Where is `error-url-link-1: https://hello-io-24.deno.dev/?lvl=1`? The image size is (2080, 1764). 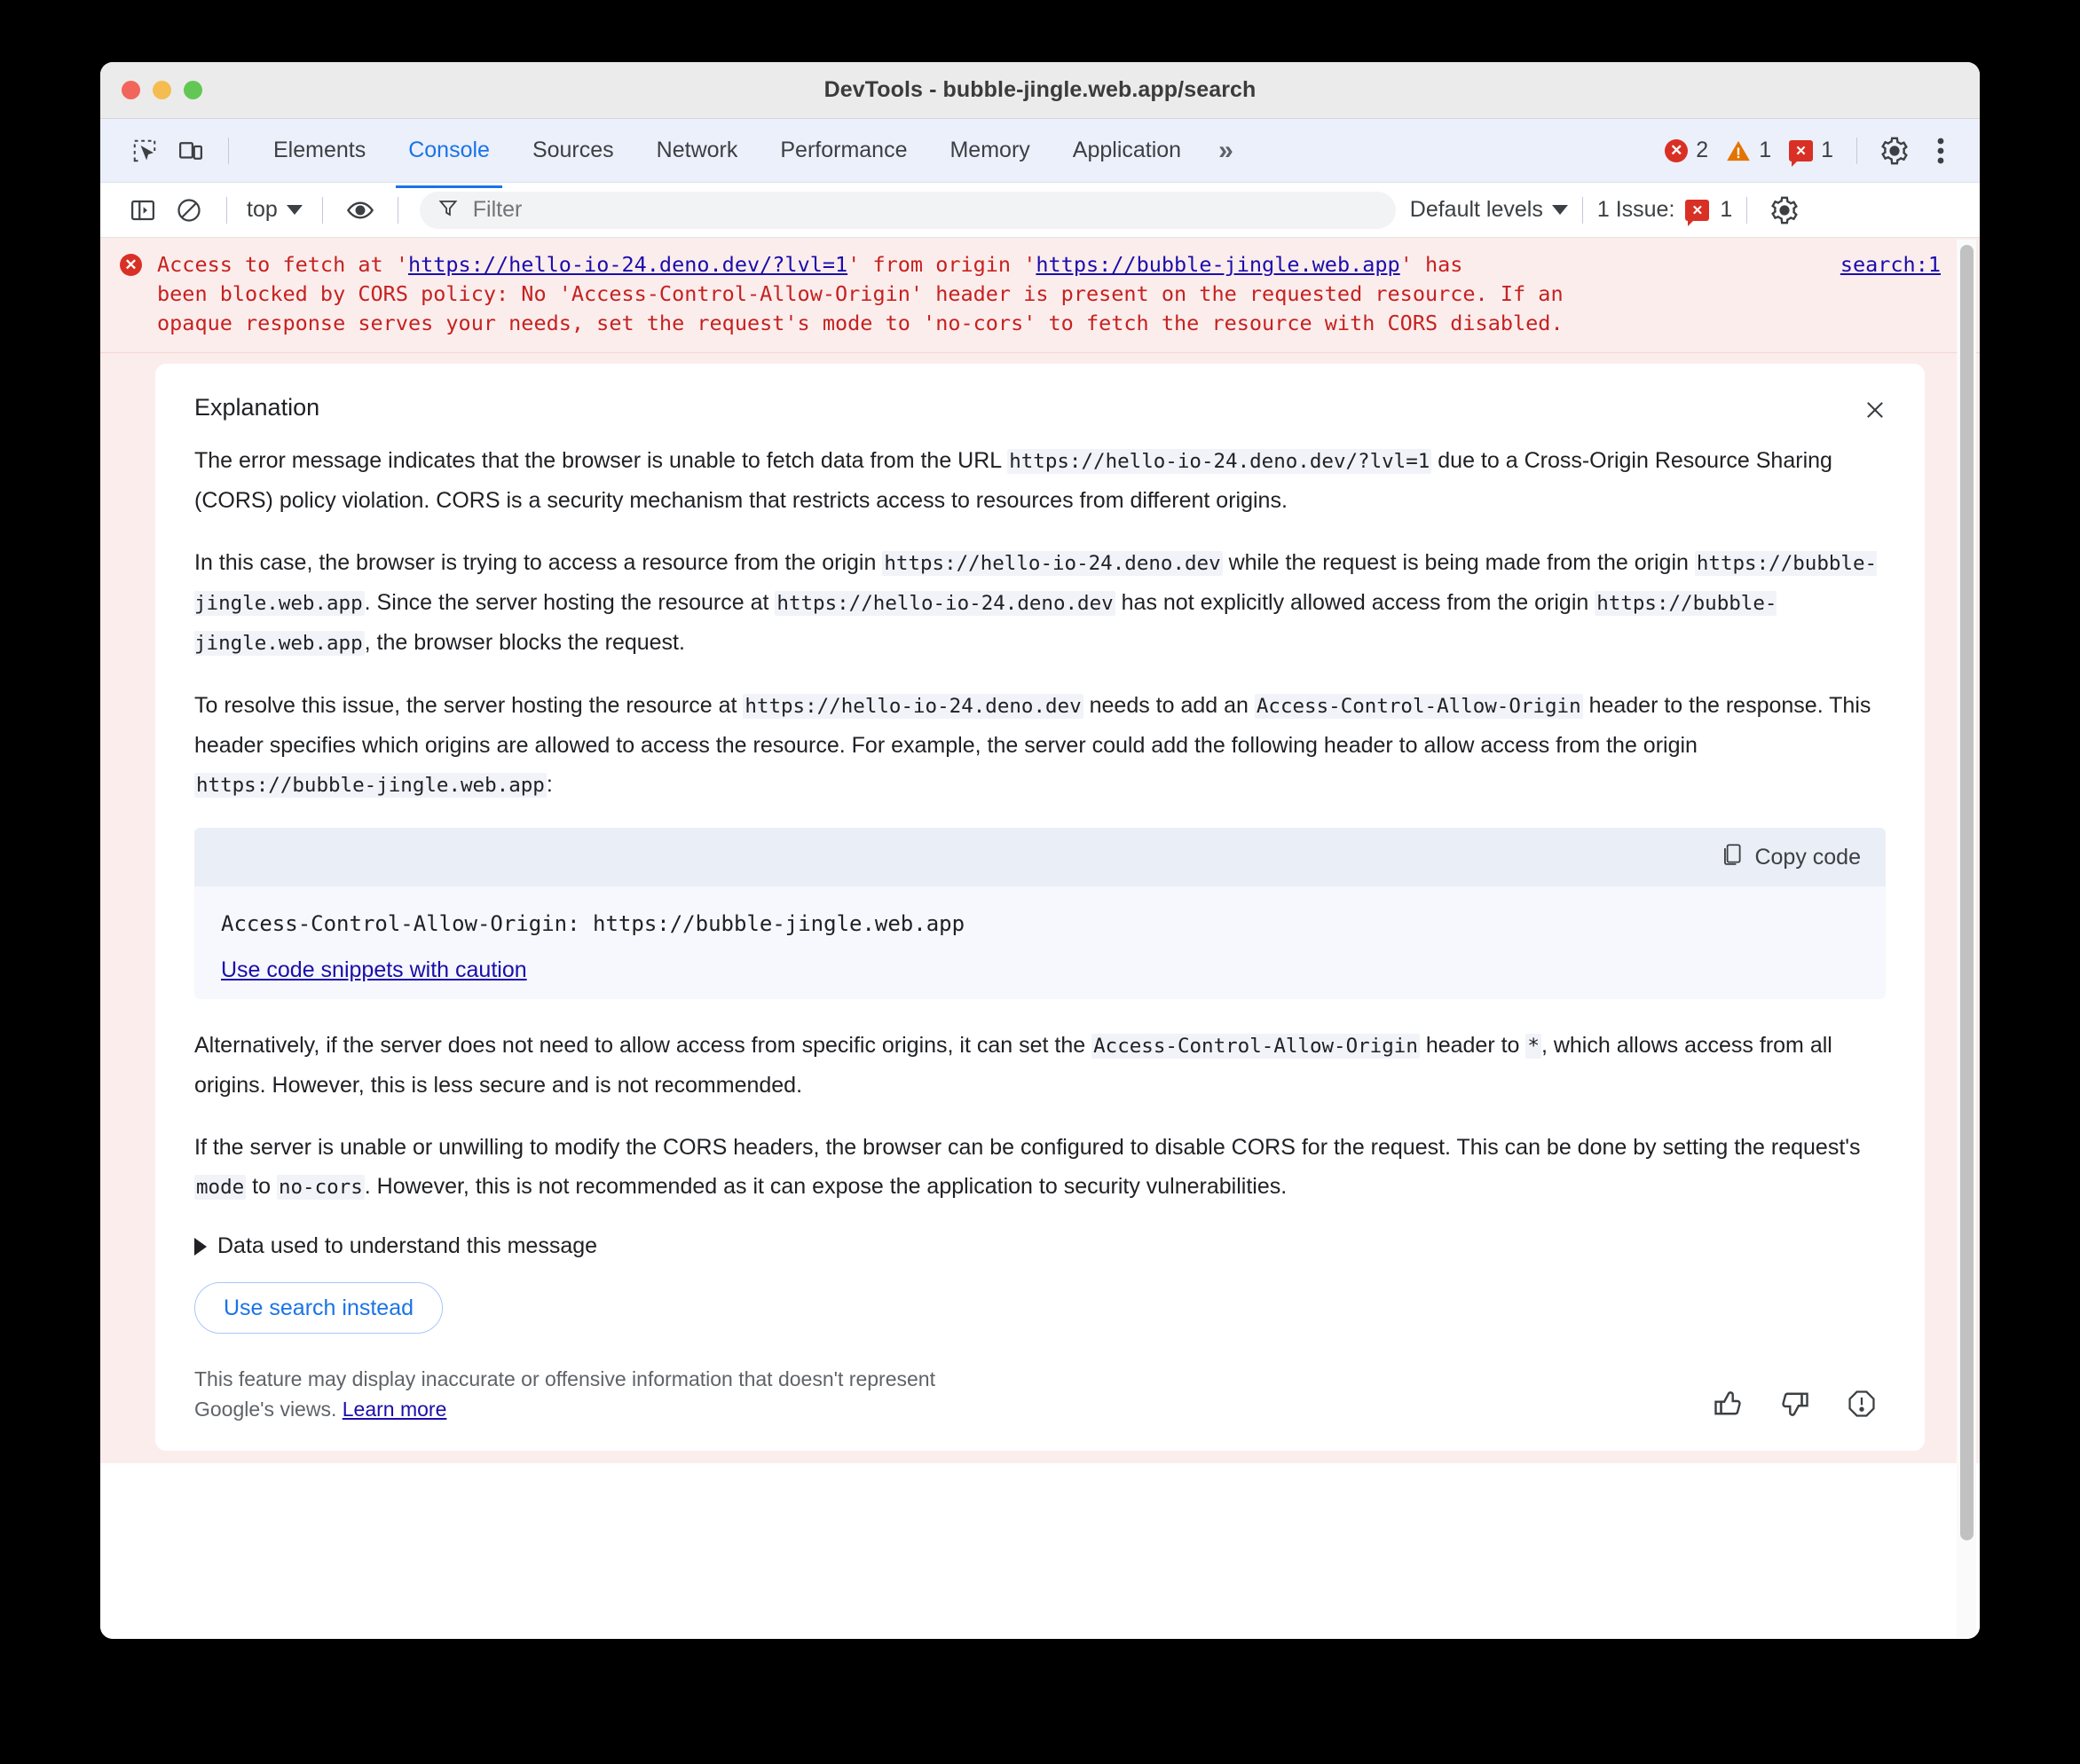
error-url-link-1: https://hello-io-24.deno.dev/?lvl=1 is located at coordinates (627, 264).